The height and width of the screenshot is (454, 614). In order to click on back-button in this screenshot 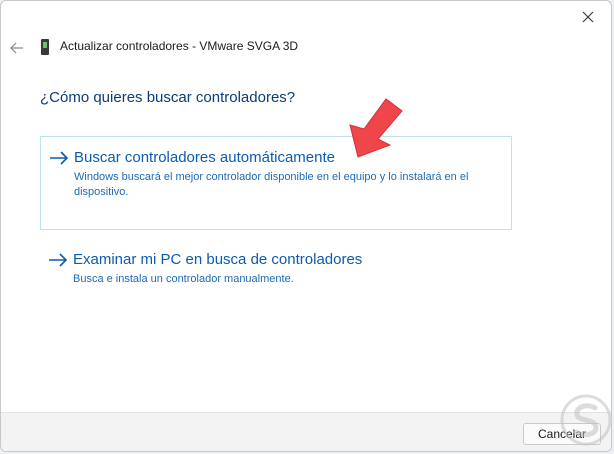, I will do `click(17, 48)`.